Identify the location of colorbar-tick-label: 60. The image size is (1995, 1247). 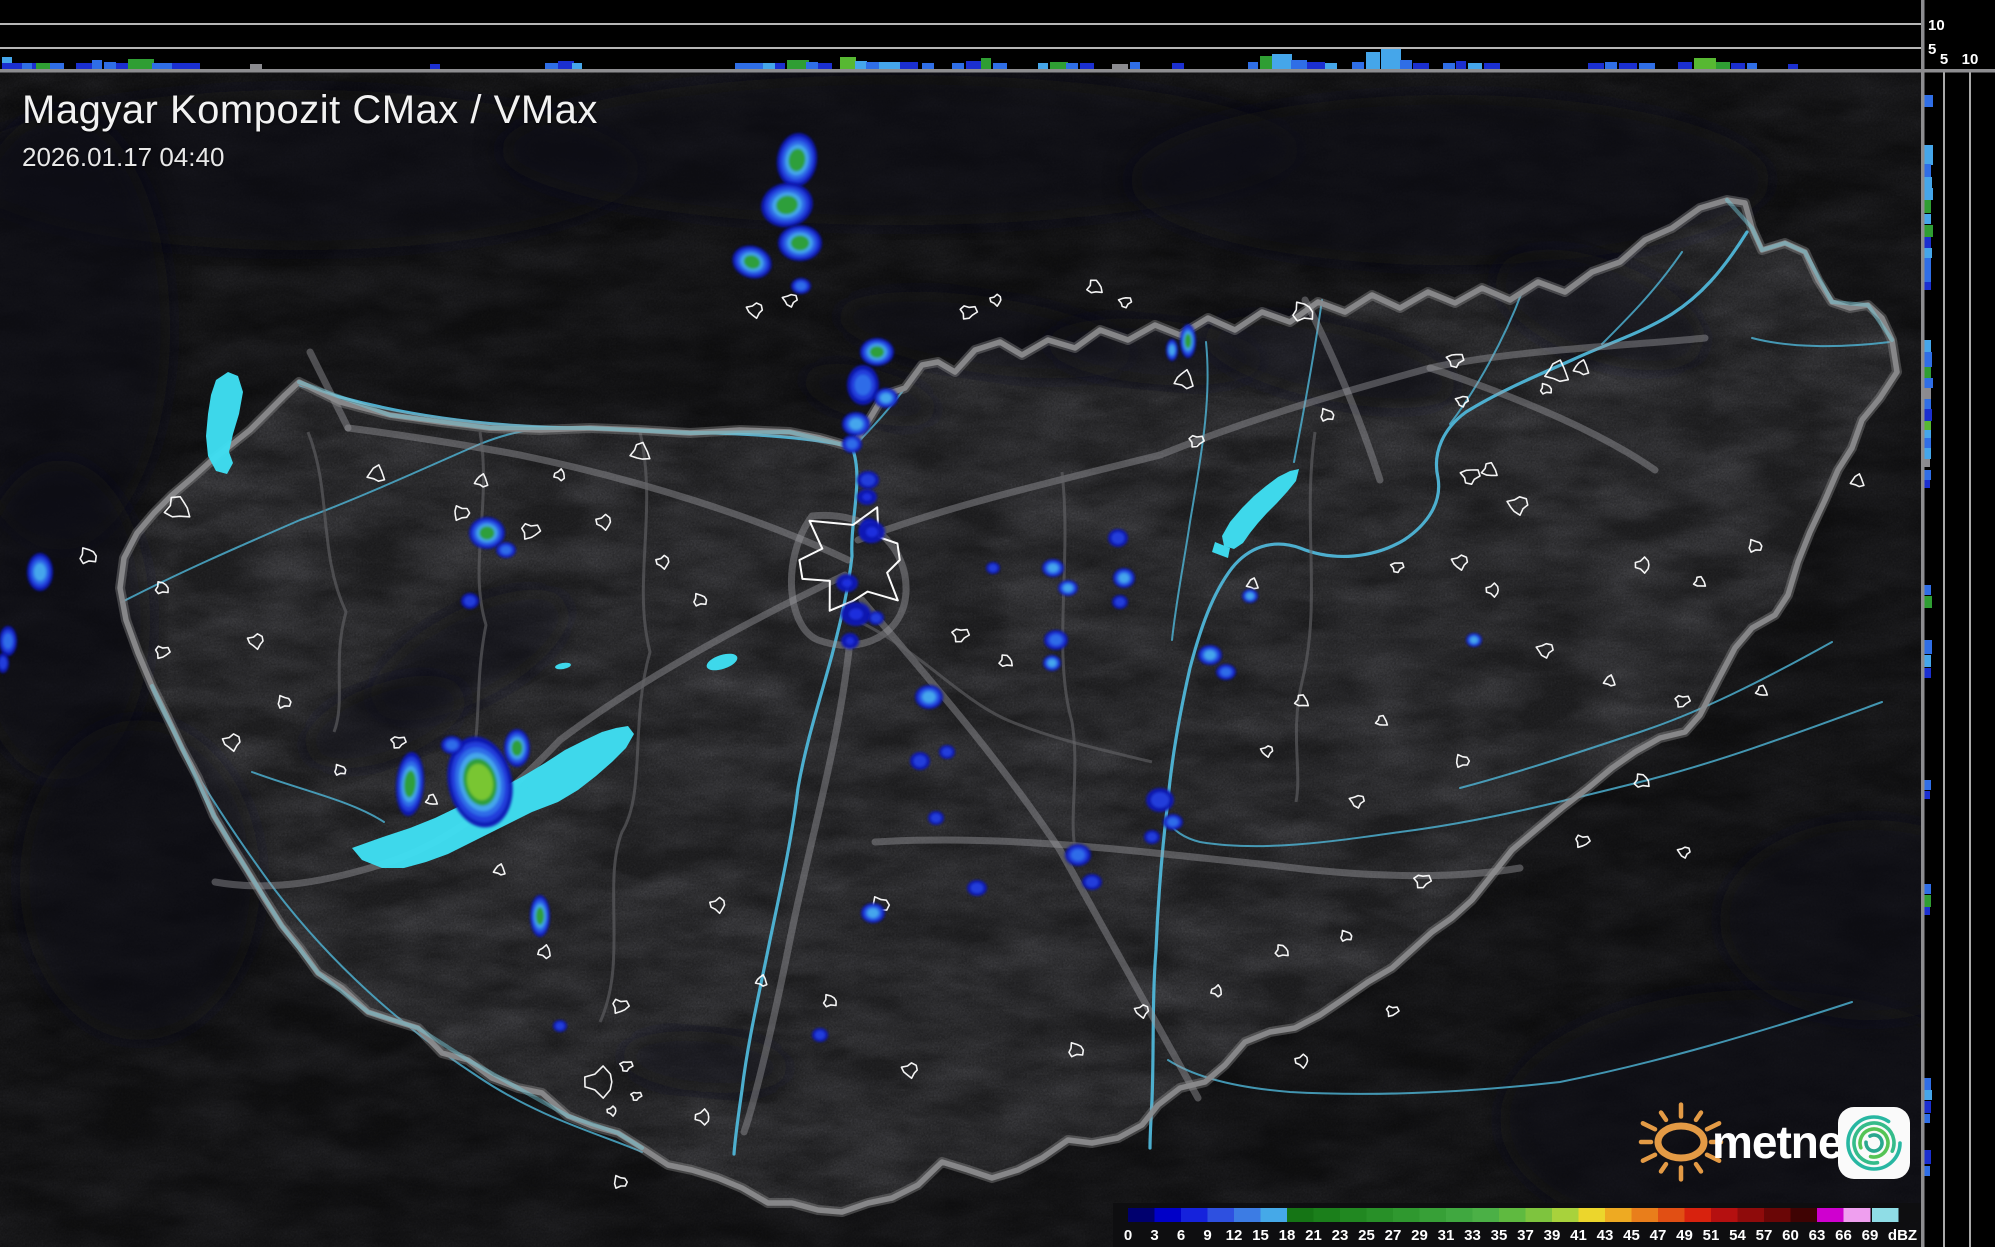
(1790, 1235).